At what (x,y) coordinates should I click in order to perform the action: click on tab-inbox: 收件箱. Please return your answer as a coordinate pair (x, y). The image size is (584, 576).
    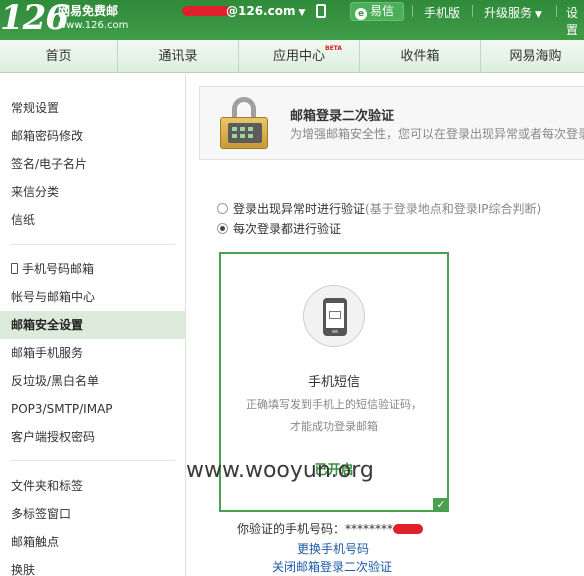
    Looking at the image, I should click on (420, 56).